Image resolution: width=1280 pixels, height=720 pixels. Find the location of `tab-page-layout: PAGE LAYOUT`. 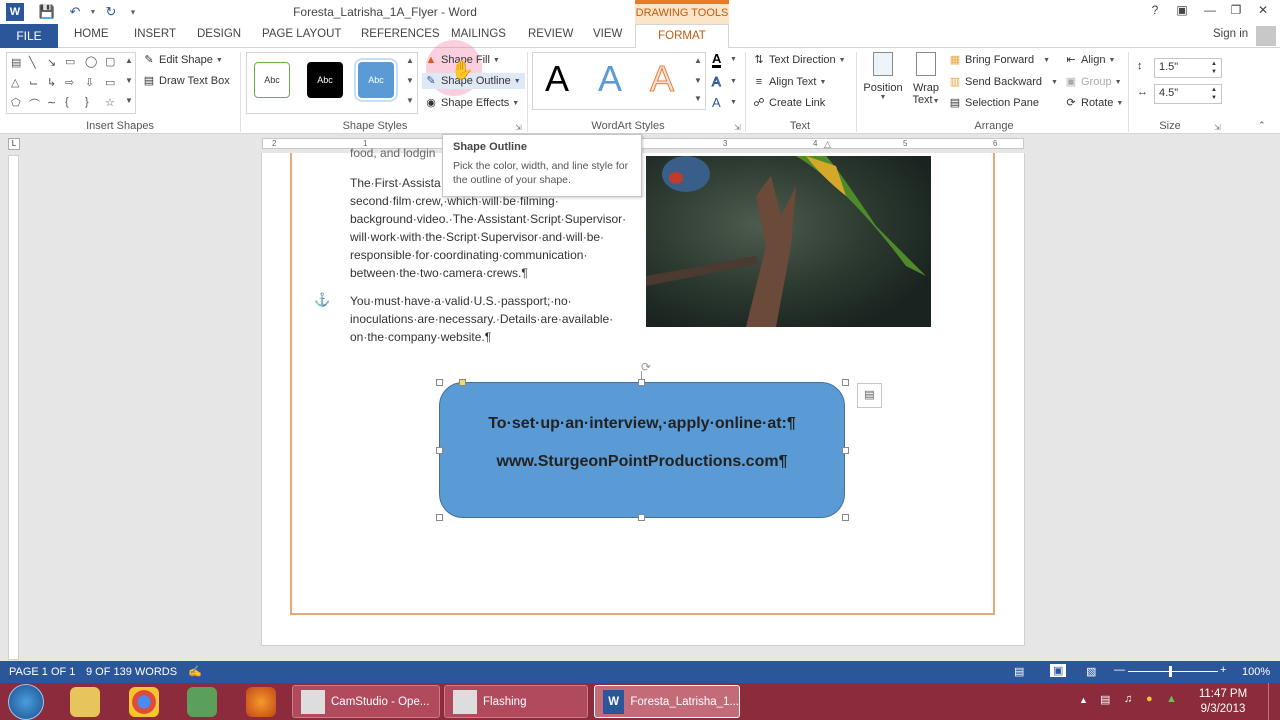

tab-page-layout: PAGE LAYOUT is located at coordinates (301, 34).